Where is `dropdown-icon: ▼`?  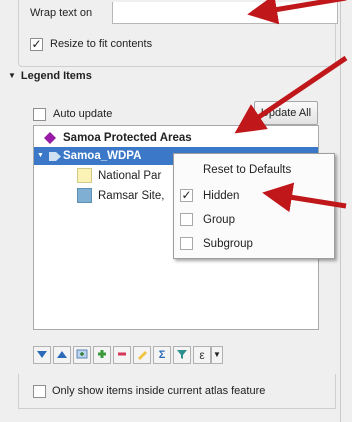
dropdown-icon: ▼ is located at coordinates (217, 355).